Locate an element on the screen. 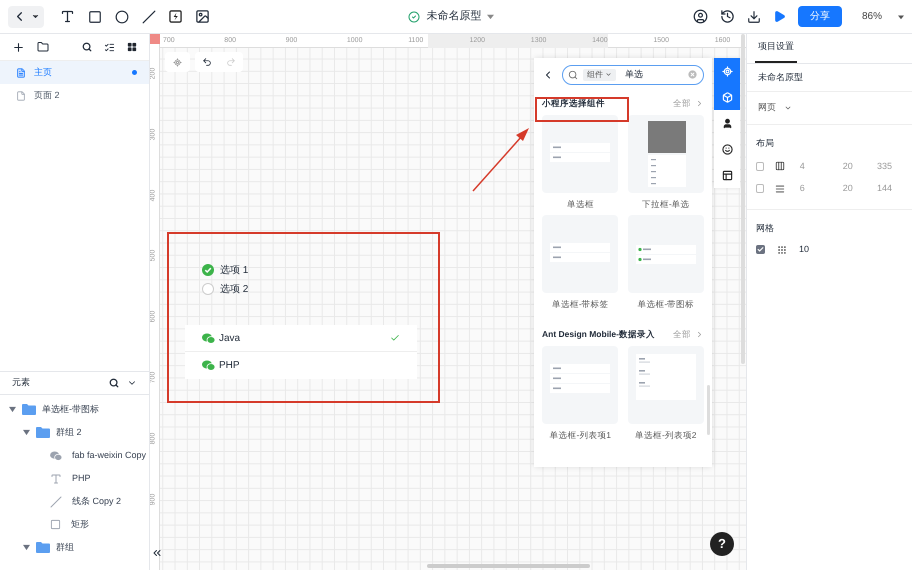 This screenshot has height=570, width=912. search-field: 组件 单选 is located at coordinates (633, 74).